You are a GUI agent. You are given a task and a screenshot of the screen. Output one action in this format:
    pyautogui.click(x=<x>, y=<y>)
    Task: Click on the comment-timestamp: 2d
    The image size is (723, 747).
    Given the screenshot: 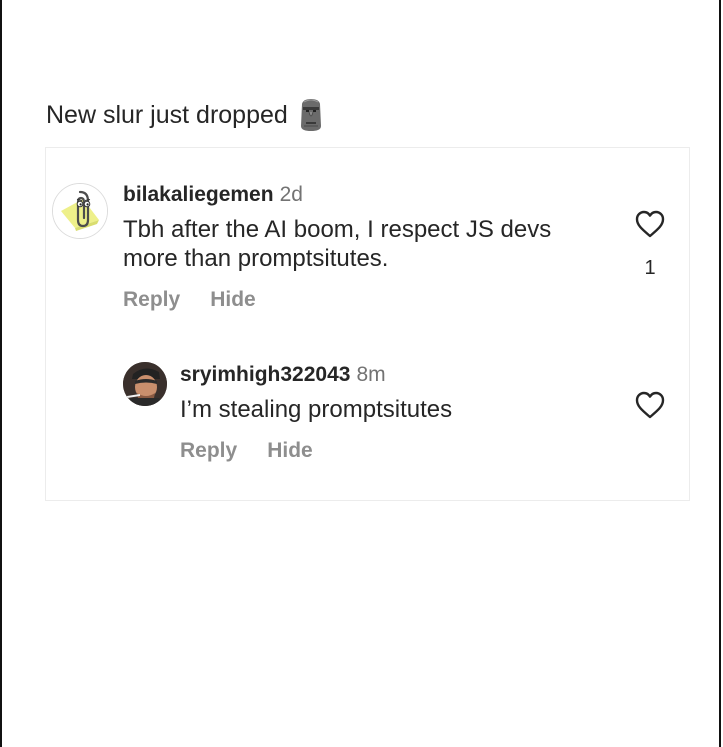 What is the action you would take?
    pyautogui.click(x=291, y=194)
    